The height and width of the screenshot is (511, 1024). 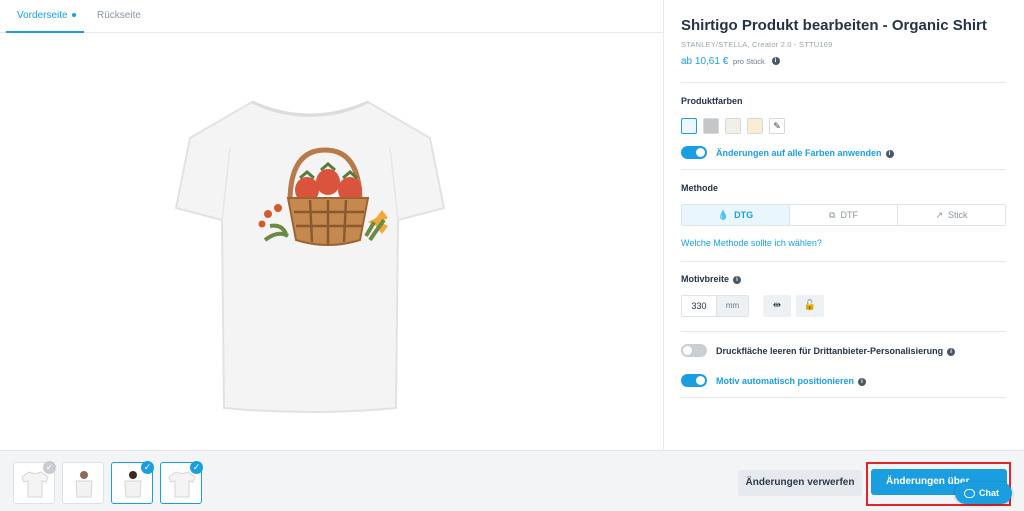 I want to click on active-dot-icon, so click(x=73, y=15).